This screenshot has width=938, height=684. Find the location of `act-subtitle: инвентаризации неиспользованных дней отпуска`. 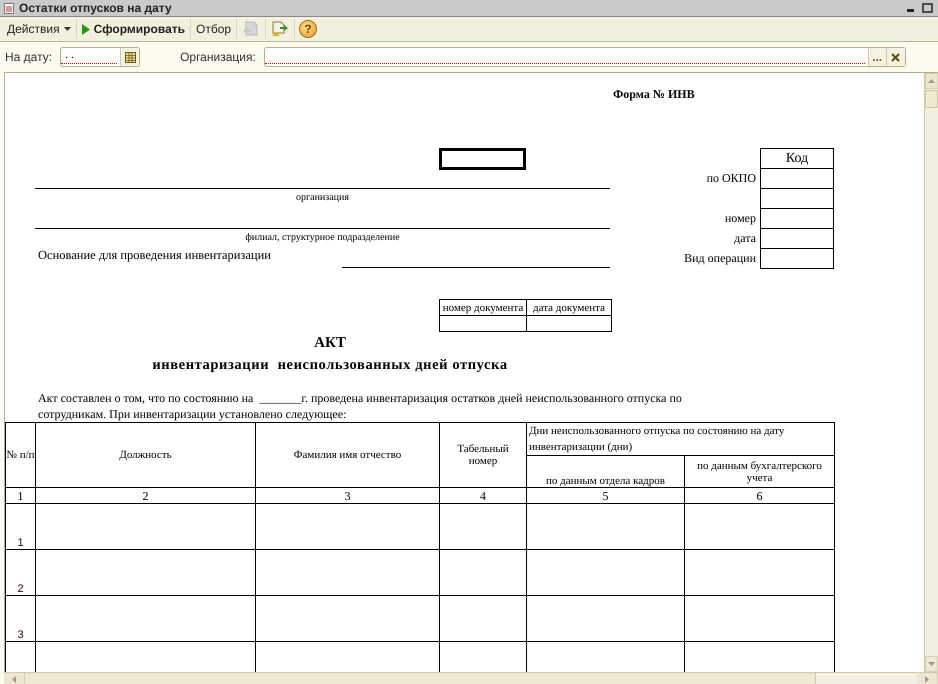

act-subtitle: инвентаризации неиспользованных дней отпуска is located at coordinates (330, 365).